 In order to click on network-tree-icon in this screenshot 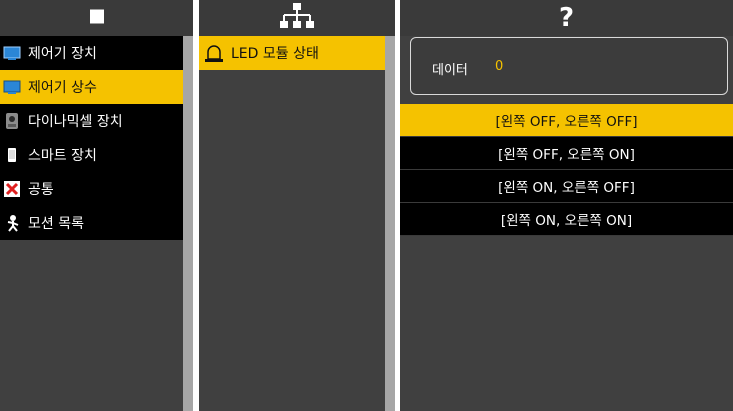, I will do `click(297, 18)`.